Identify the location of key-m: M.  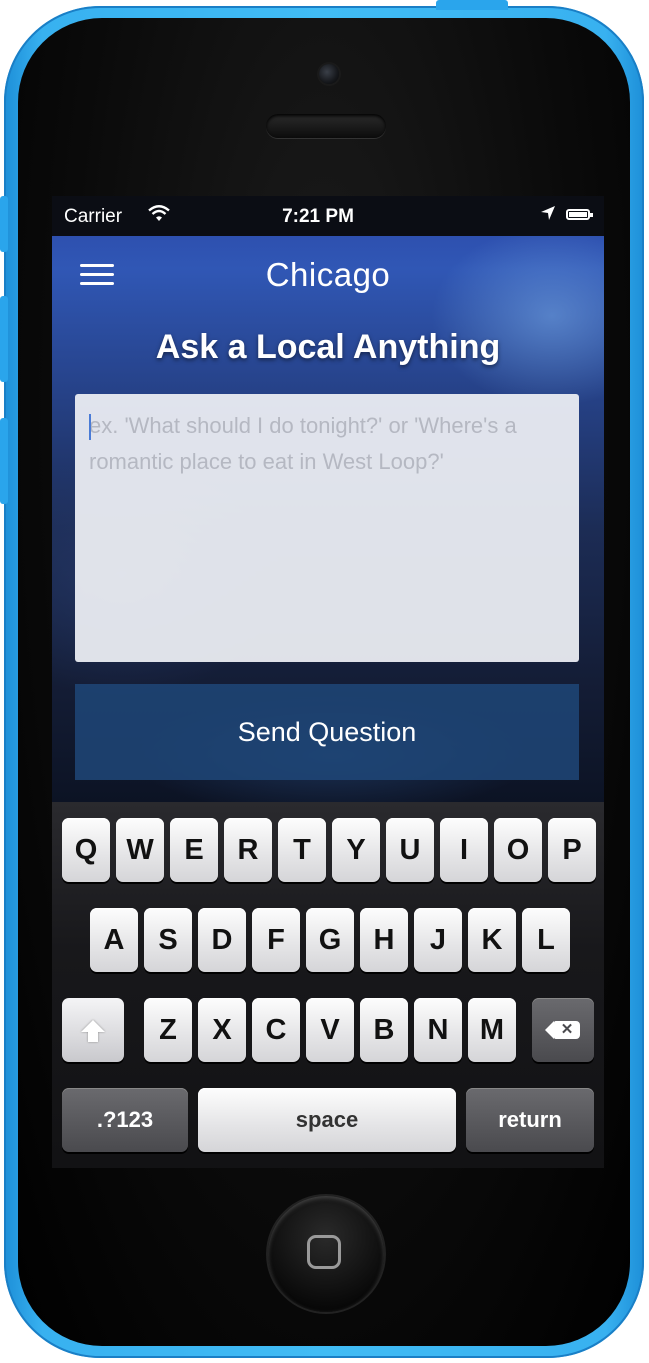
(492, 1030).